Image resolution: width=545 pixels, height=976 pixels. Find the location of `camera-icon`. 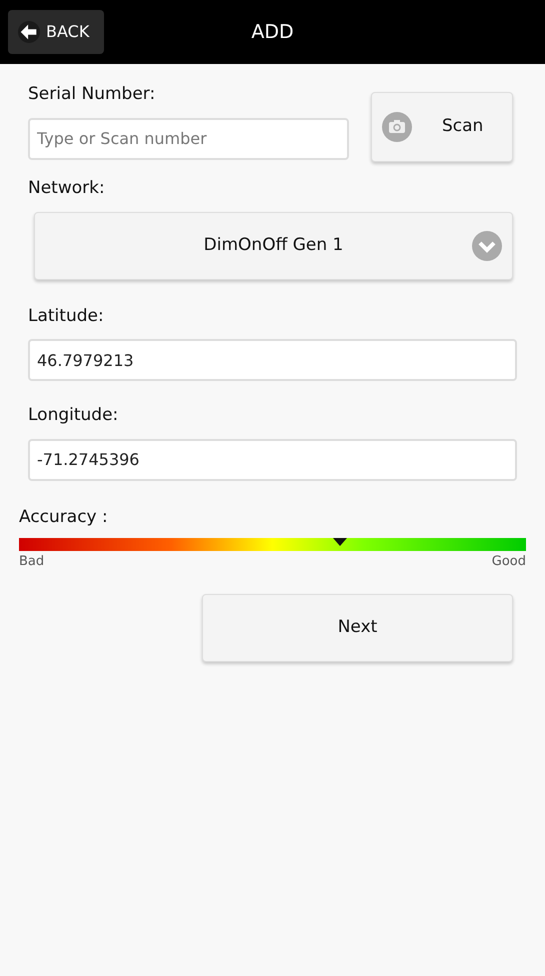

camera-icon is located at coordinates (397, 127).